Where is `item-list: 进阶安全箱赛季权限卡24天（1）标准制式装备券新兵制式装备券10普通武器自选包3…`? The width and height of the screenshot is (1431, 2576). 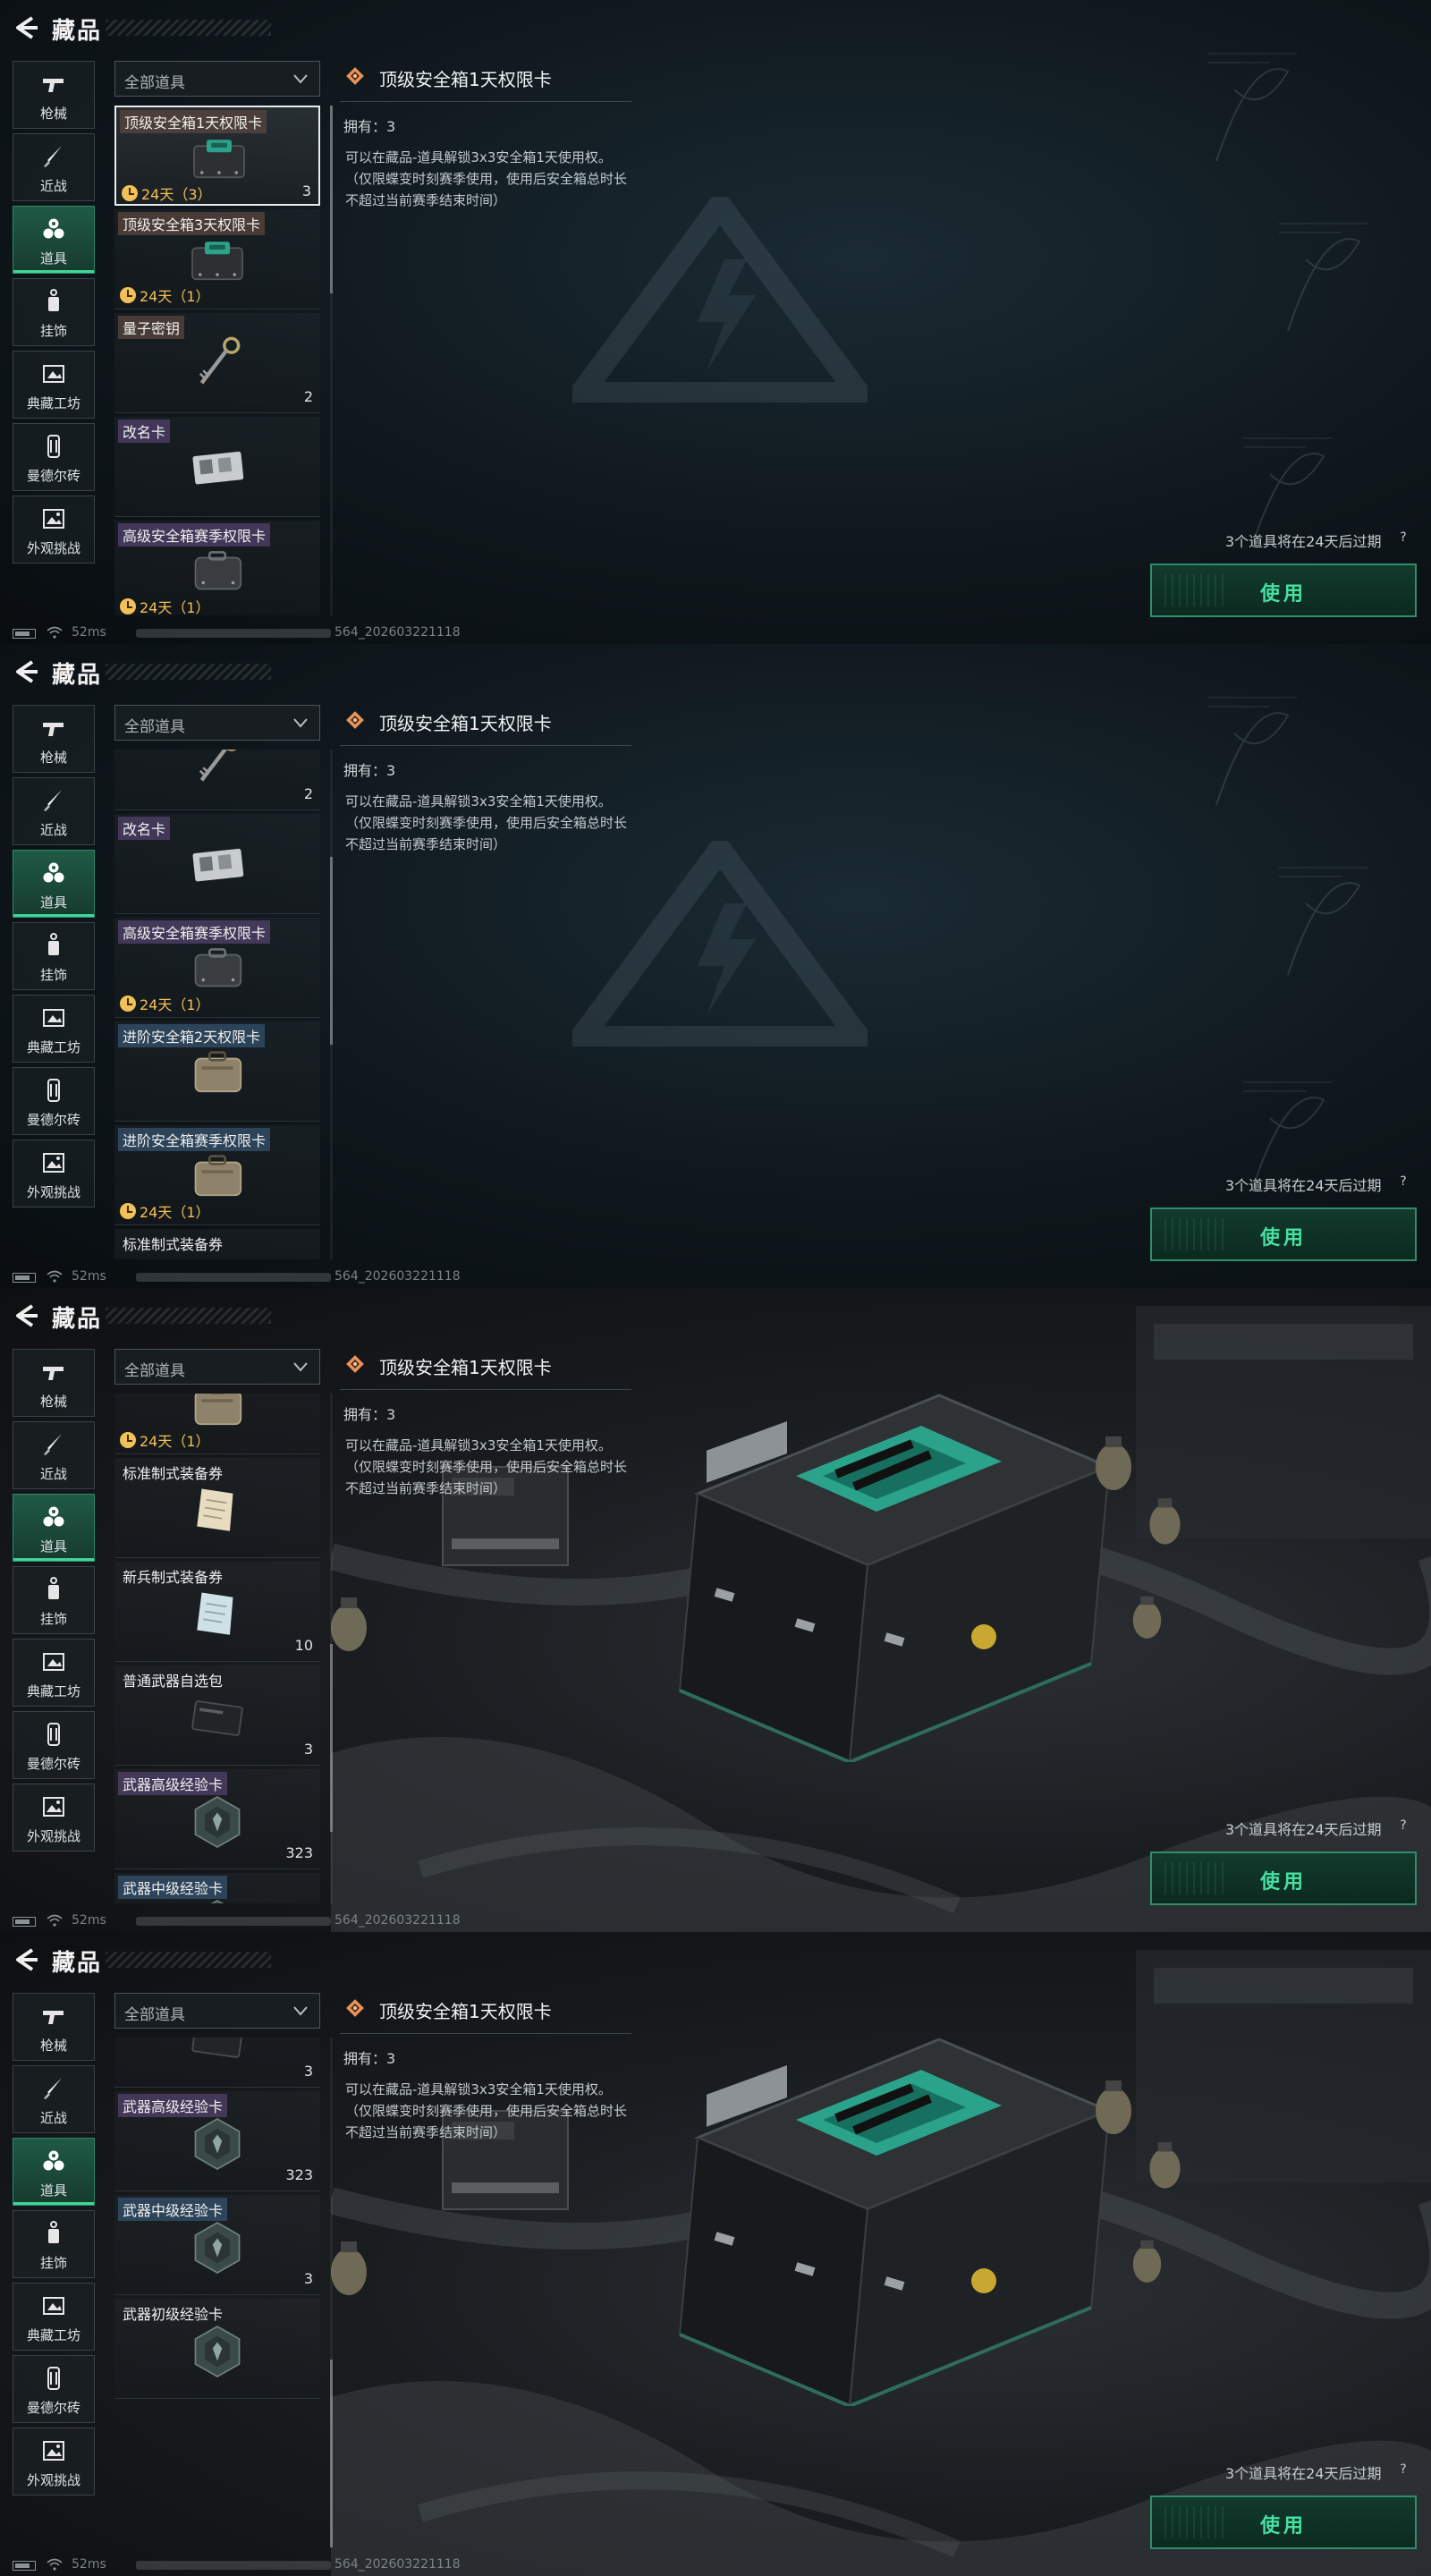 item-list: 进阶安全箱赛季权限卡24天（1）标准制式装备券新兵制式装备券10普通武器自选包3… is located at coordinates (220, 1648).